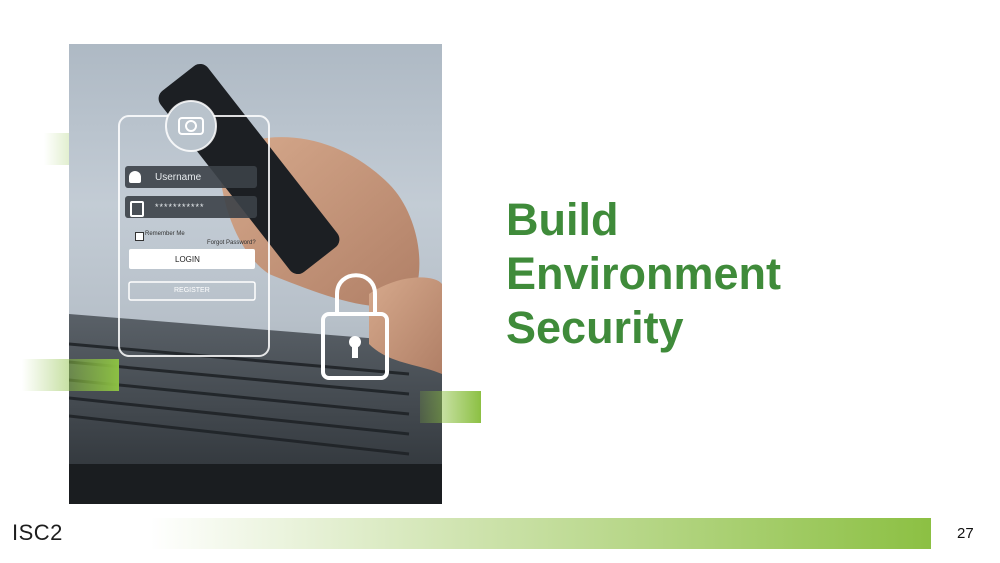 This screenshot has height=563, width=1000. Describe the element at coordinates (178, 177) in the screenshot. I see `username-label: Username` at that location.